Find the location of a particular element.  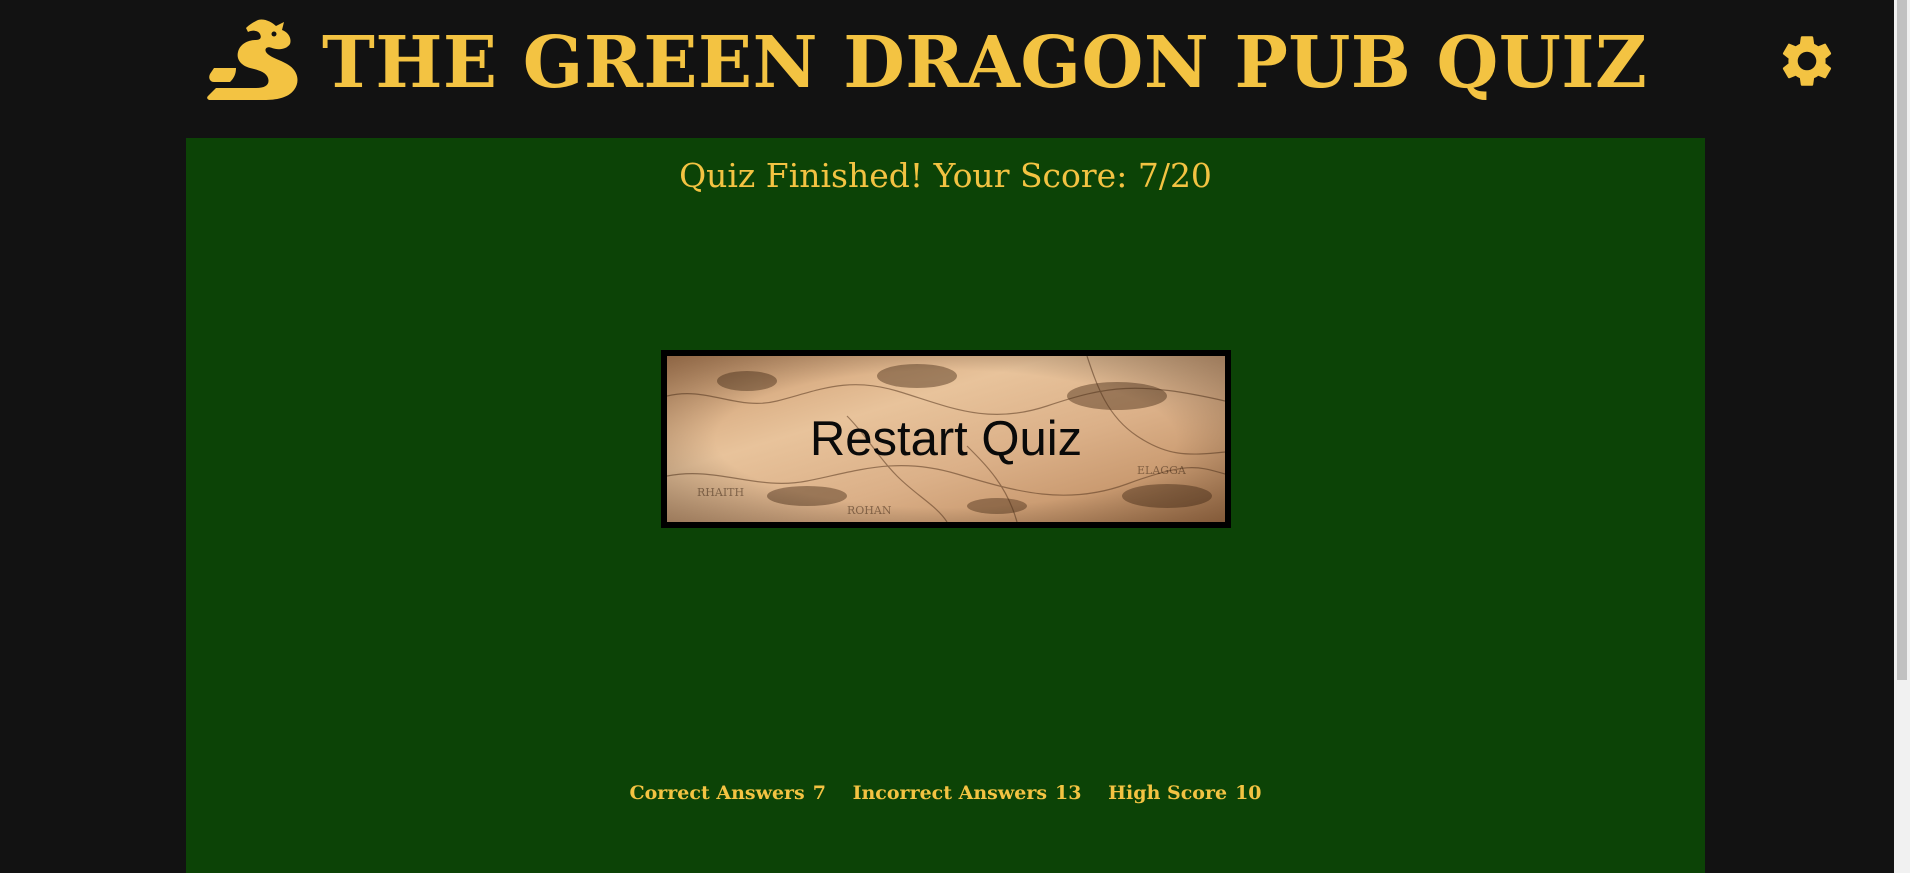

settings-button is located at coordinates (1807, 61).